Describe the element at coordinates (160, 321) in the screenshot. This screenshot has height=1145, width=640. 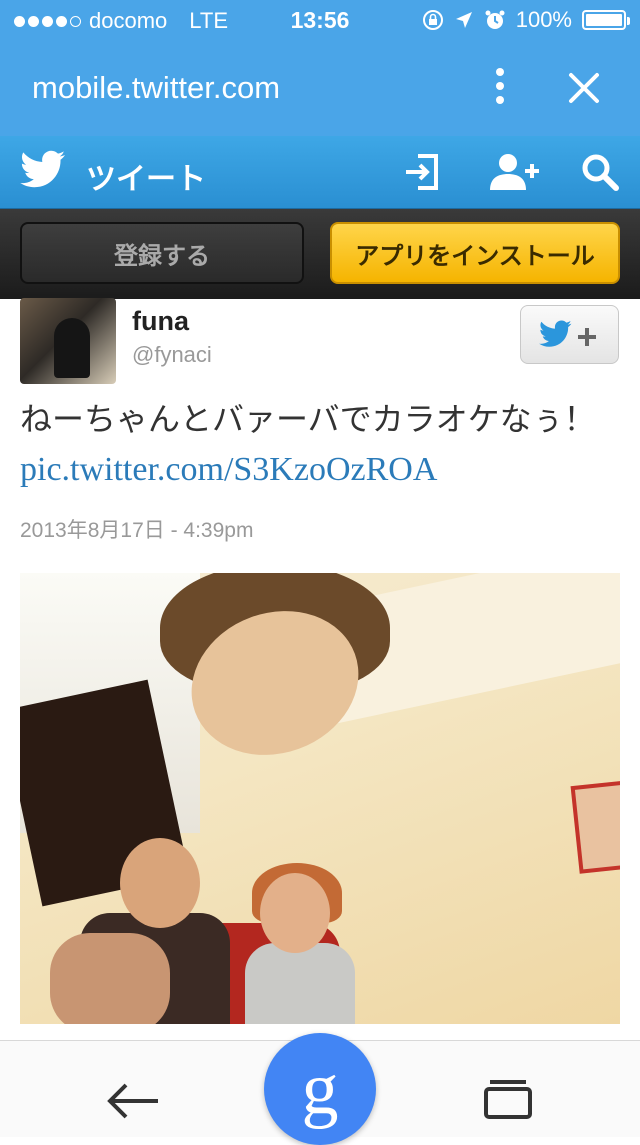
I see `user-name: funa` at that location.